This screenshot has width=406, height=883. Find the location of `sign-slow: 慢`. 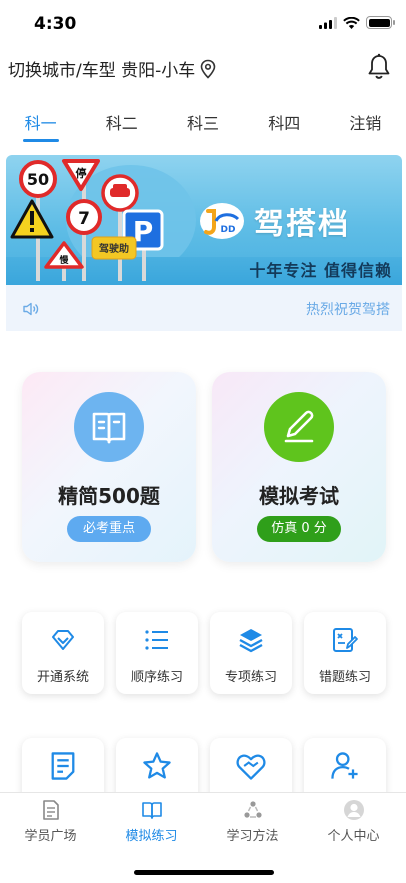

sign-slow: 慢 is located at coordinates (64, 260).